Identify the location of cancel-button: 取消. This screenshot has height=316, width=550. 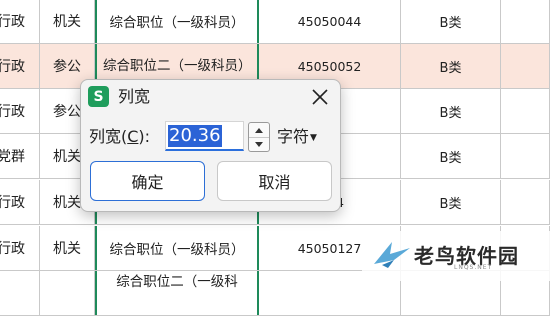
(274, 181).